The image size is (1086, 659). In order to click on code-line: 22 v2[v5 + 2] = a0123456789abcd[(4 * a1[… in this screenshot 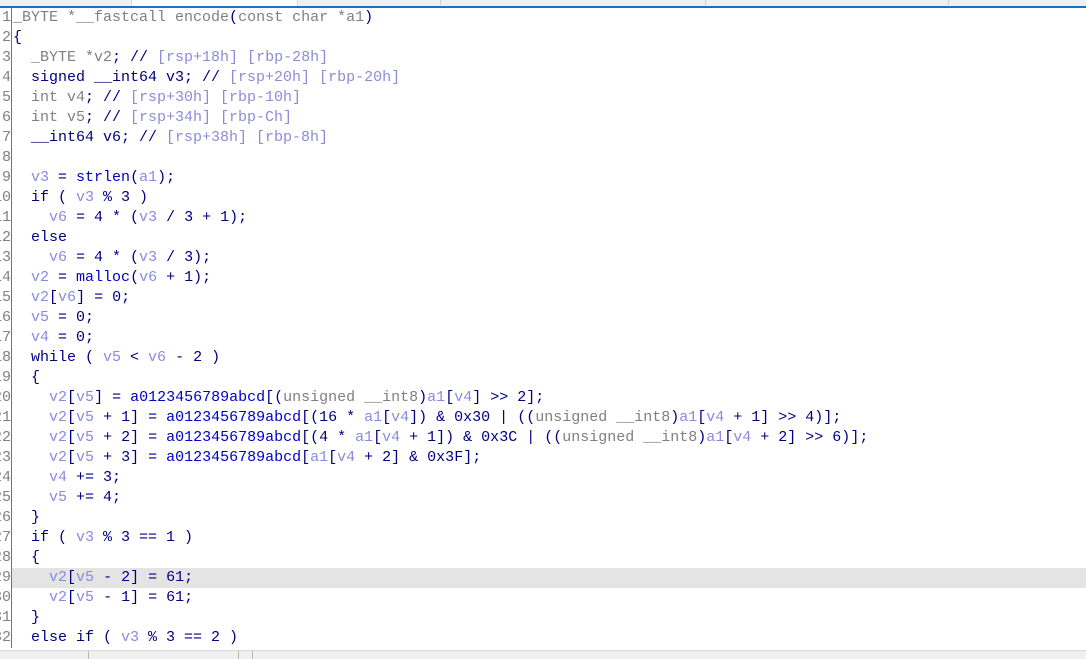, I will do `click(543, 438)`.